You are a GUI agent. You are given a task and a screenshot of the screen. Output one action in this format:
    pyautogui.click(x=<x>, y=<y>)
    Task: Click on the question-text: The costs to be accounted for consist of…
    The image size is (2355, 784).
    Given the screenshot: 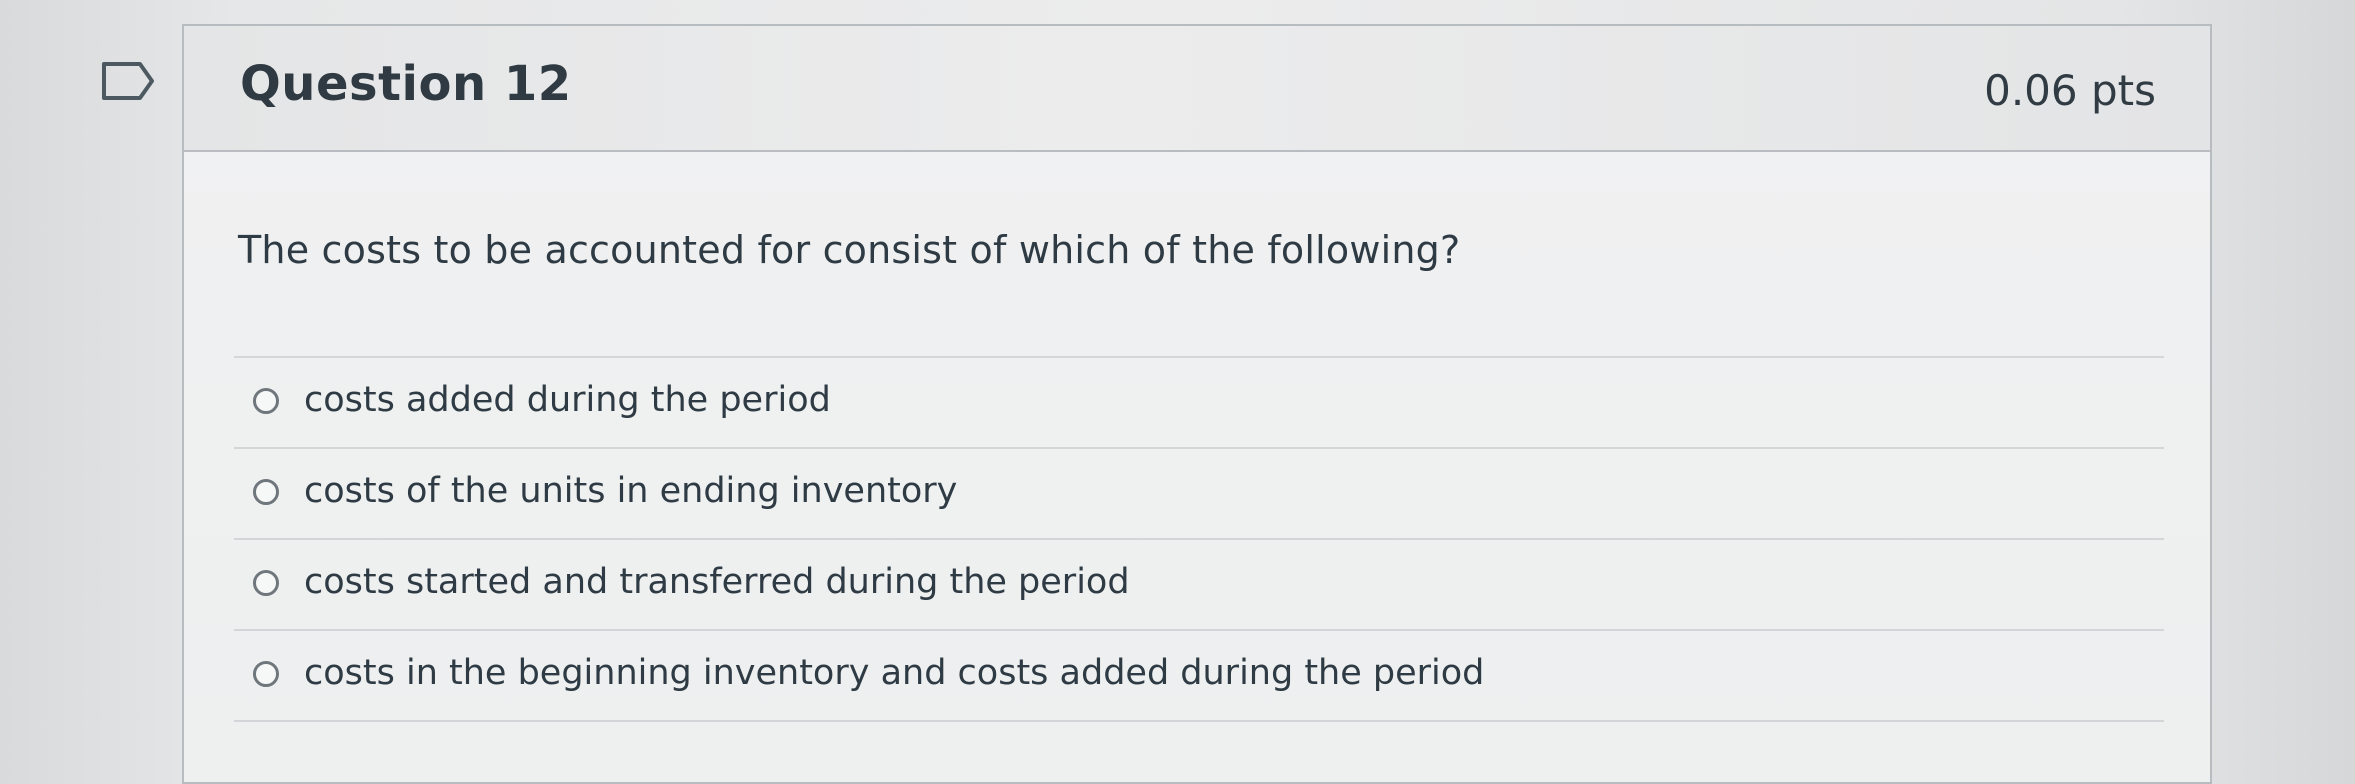 What is the action you would take?
    pyautogui.click(x=849, y=250)
    